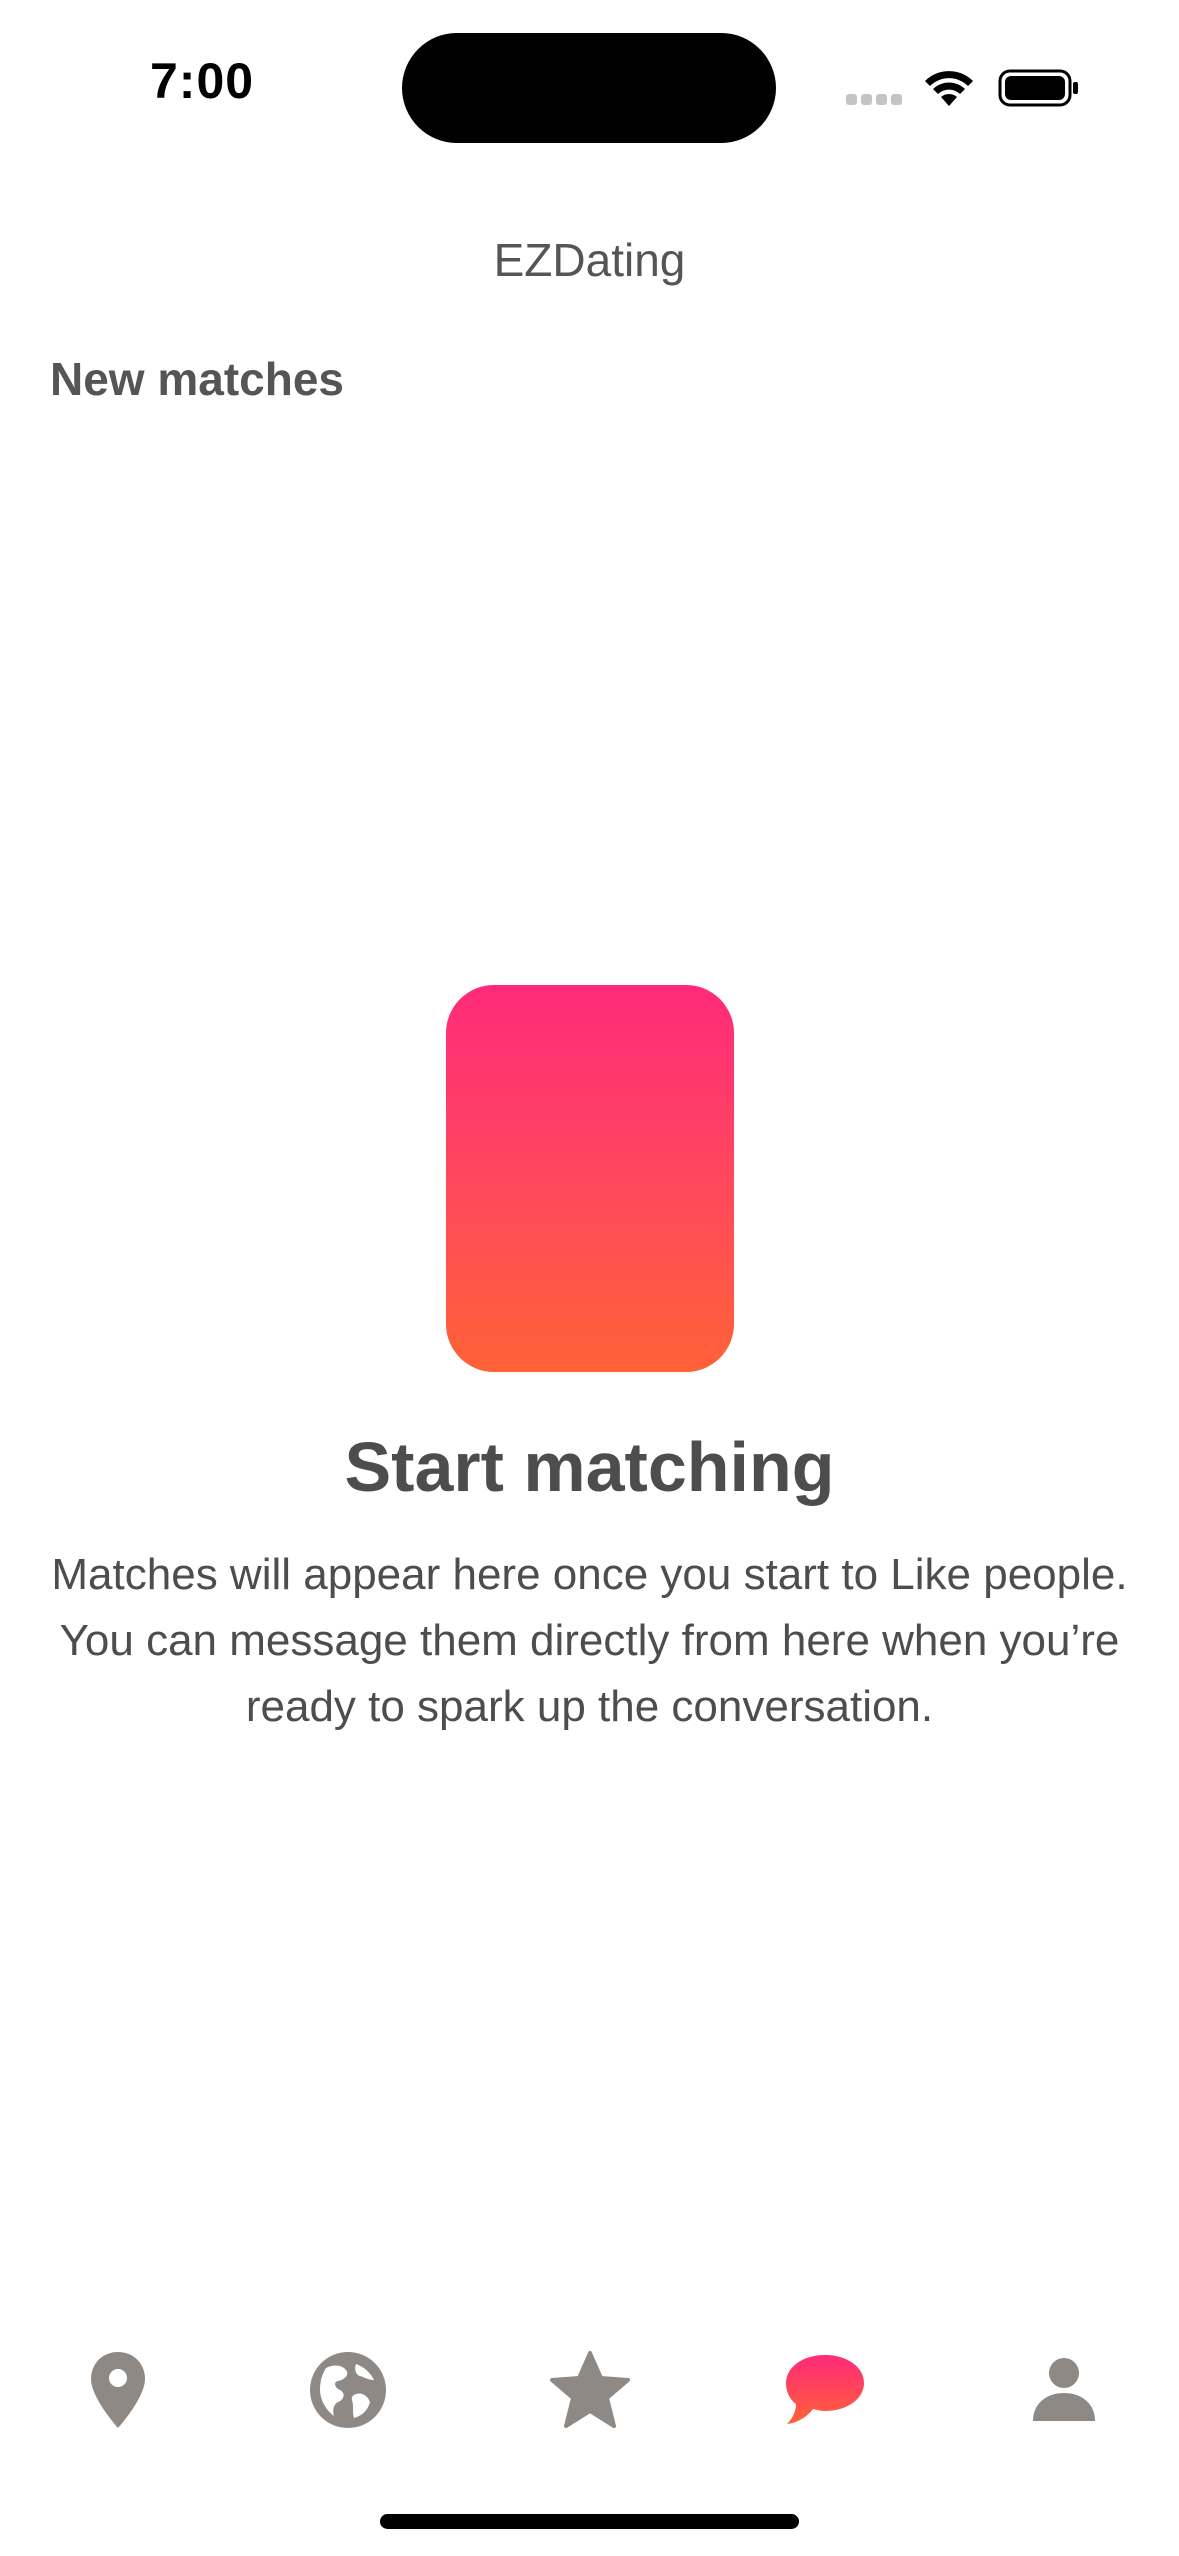 This screenshot has height=2556, width=1179. I want to click on home-indicator, so click(589, 2521).